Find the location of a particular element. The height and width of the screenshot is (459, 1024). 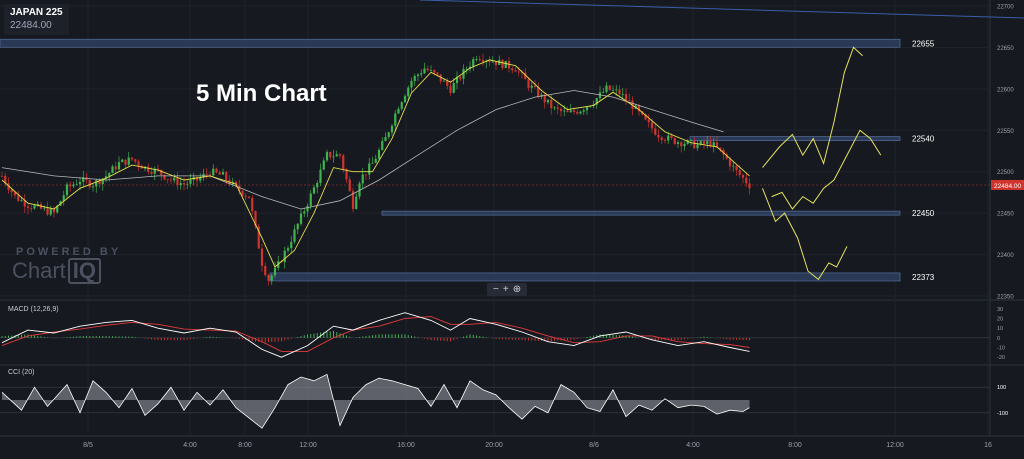

y-tick-label: 22550 is located at coordinates (1005, 132).